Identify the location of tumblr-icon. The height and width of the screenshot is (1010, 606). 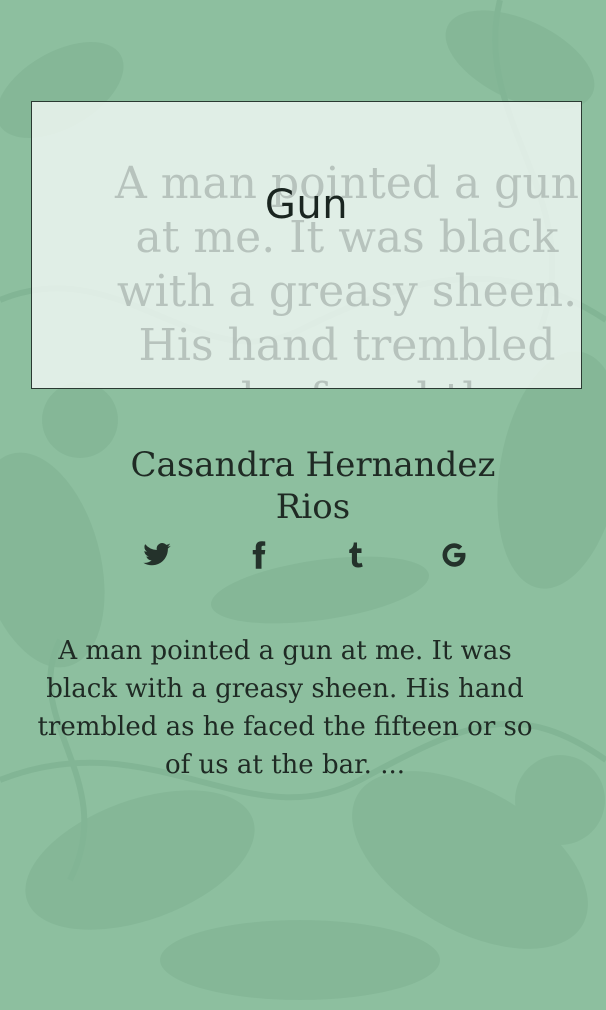
(355, 555).